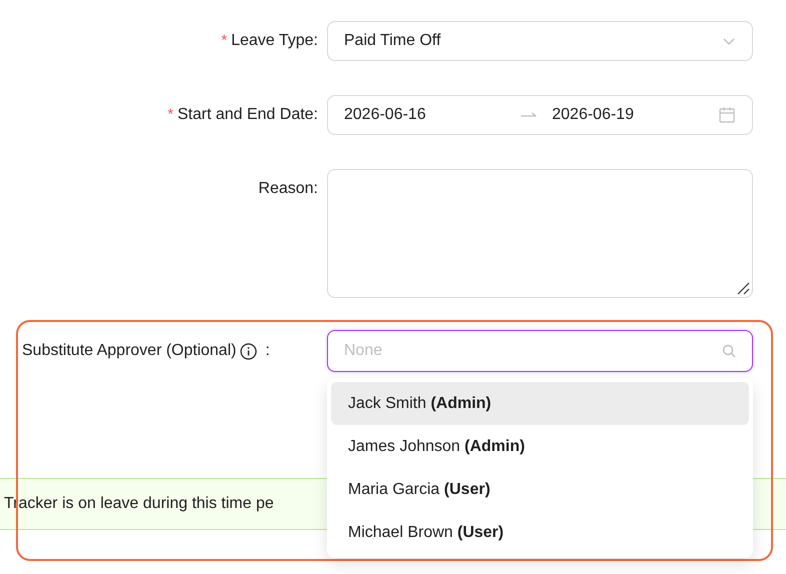 The height and width of the screenshot is (574, 786). What do you see at coordinates (247, 115) in the screenshot?
I see `field-label: Start and End Date:` at bounding box center [247, 115].